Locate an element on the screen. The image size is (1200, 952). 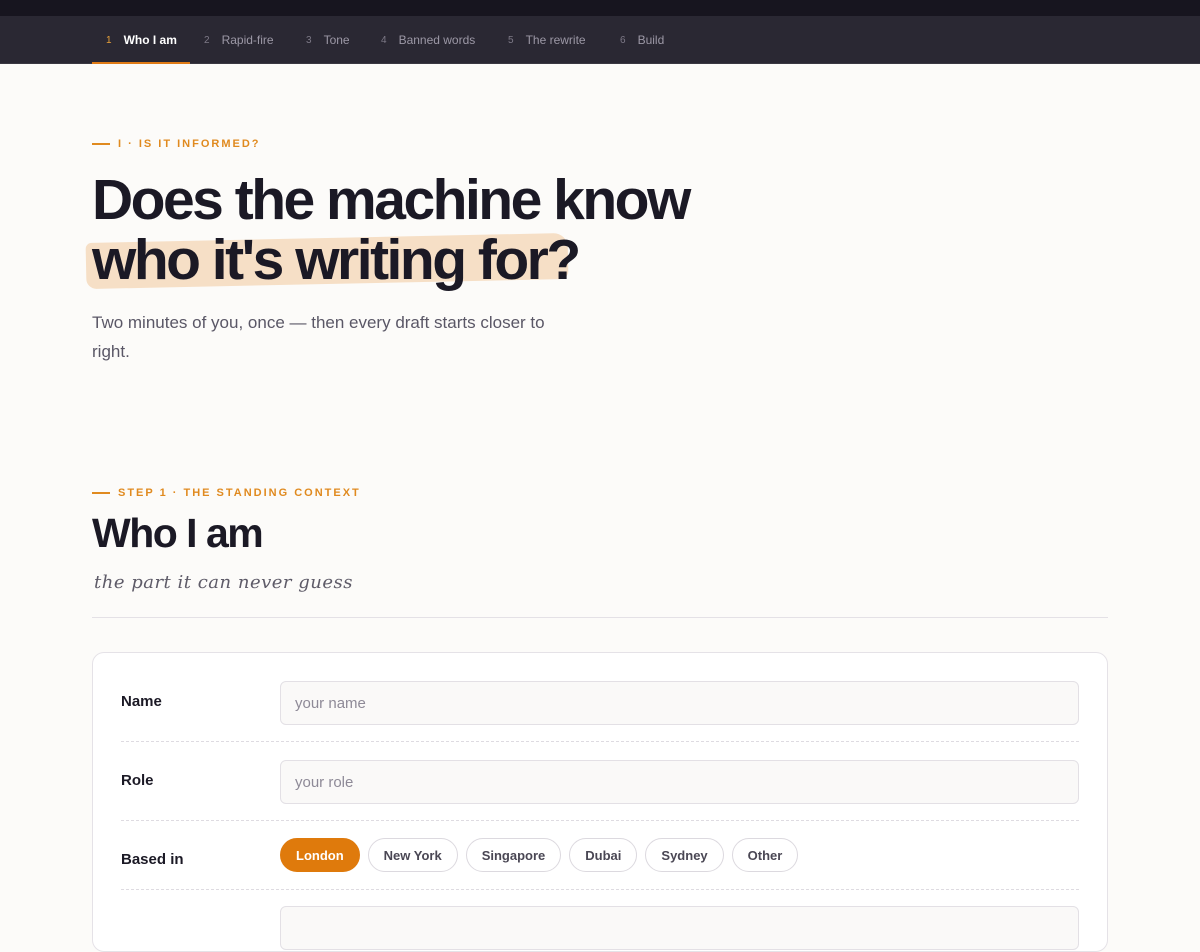
role-input is located at coordinates (679, 782).